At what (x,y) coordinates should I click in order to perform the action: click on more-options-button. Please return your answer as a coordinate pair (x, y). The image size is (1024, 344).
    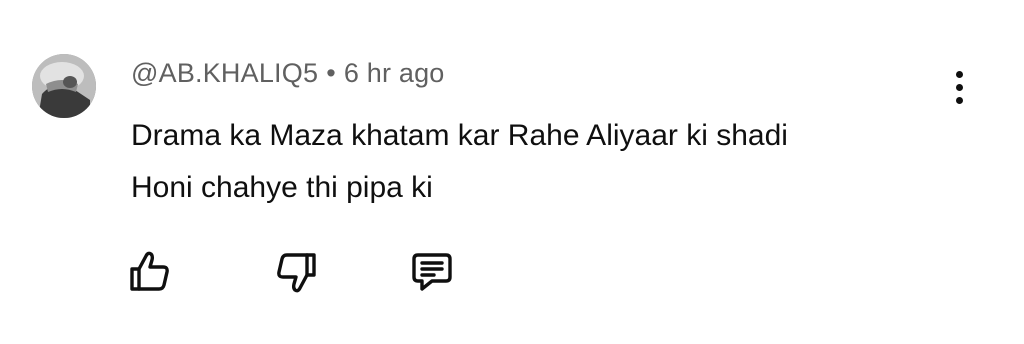
    Looking at the image, I should click on (959, 87).